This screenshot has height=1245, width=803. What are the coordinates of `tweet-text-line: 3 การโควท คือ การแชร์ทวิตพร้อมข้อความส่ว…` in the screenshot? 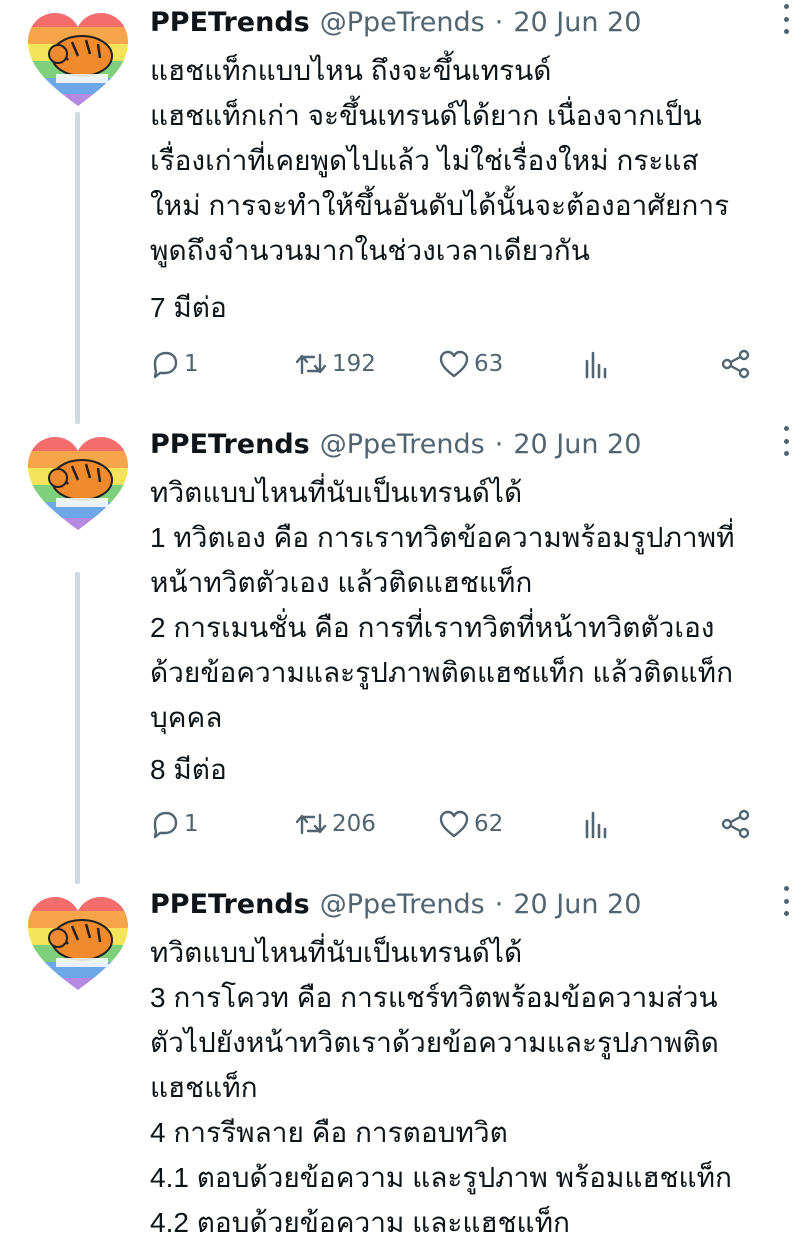 It's located at (434, 997).